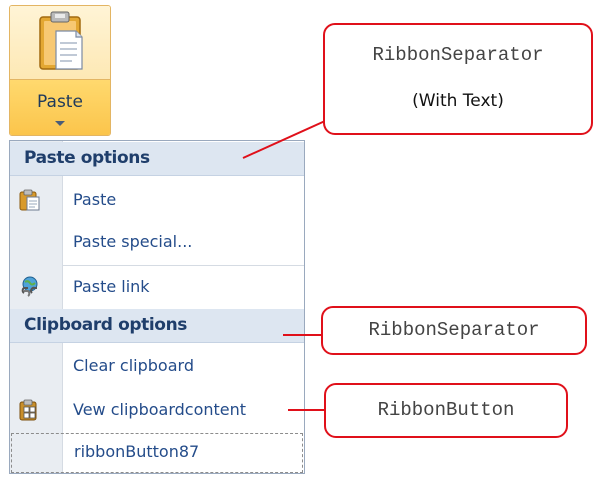 This screenshot has width=595, height=477. I want to click on connector-separator-with-text, so click(284, 139).